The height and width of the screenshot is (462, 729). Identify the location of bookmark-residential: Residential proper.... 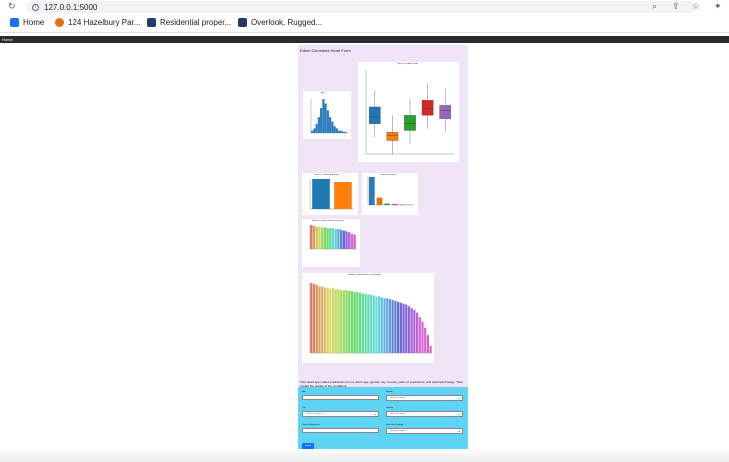
(189, 22).